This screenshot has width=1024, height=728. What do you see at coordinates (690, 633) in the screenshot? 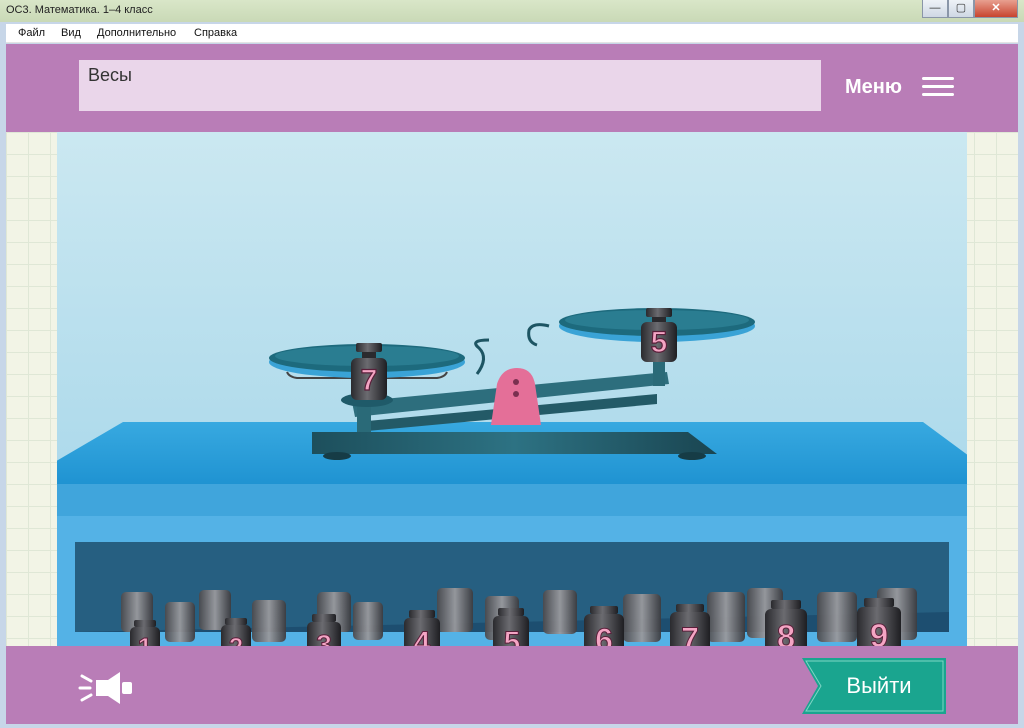
I see `shelf-weight-7-label: 7` at bounding box center [690, 633].